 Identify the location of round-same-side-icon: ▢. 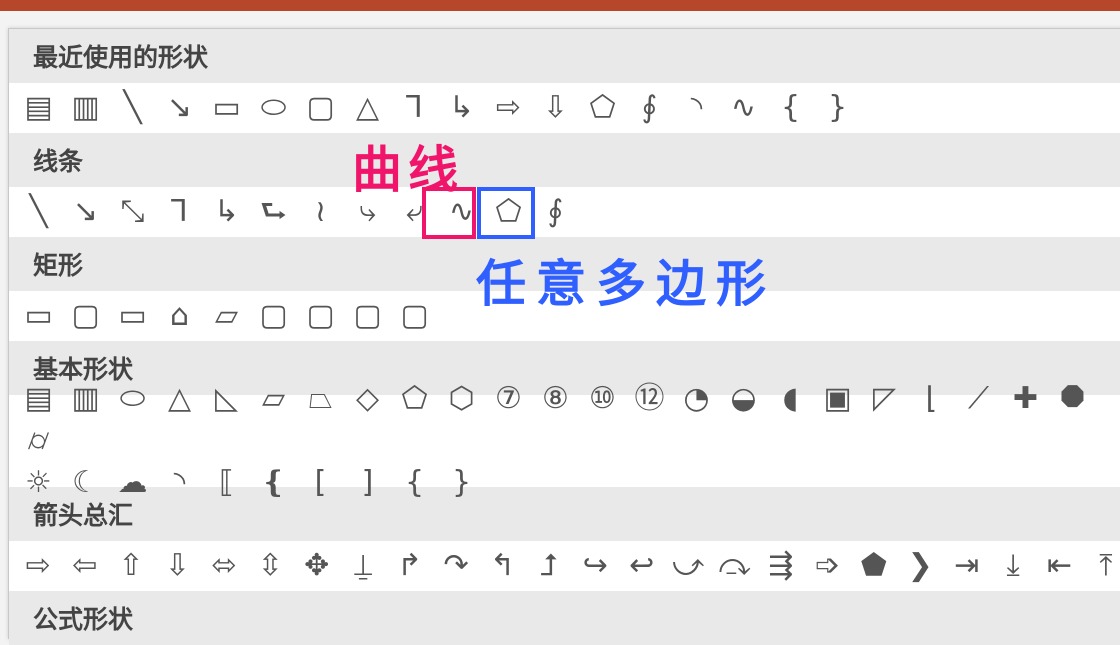
(367, 316).